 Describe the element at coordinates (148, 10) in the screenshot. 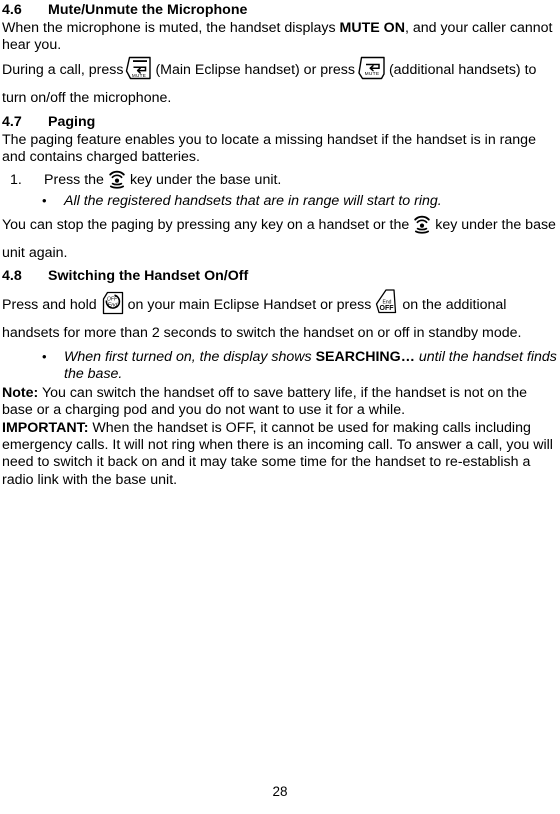

I see `section-title-4-6: Mute/Unmute the Microphone` at that location.